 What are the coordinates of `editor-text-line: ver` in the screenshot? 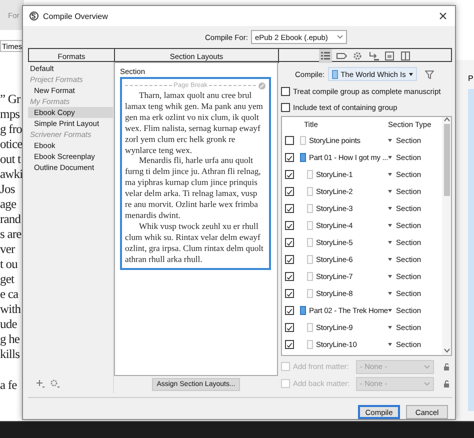 It's located at (8, 249).